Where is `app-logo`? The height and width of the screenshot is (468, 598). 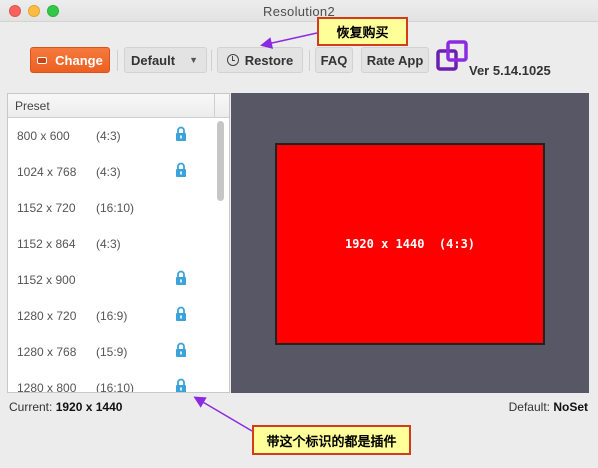 app-logo is located at coordinates (452, 55).